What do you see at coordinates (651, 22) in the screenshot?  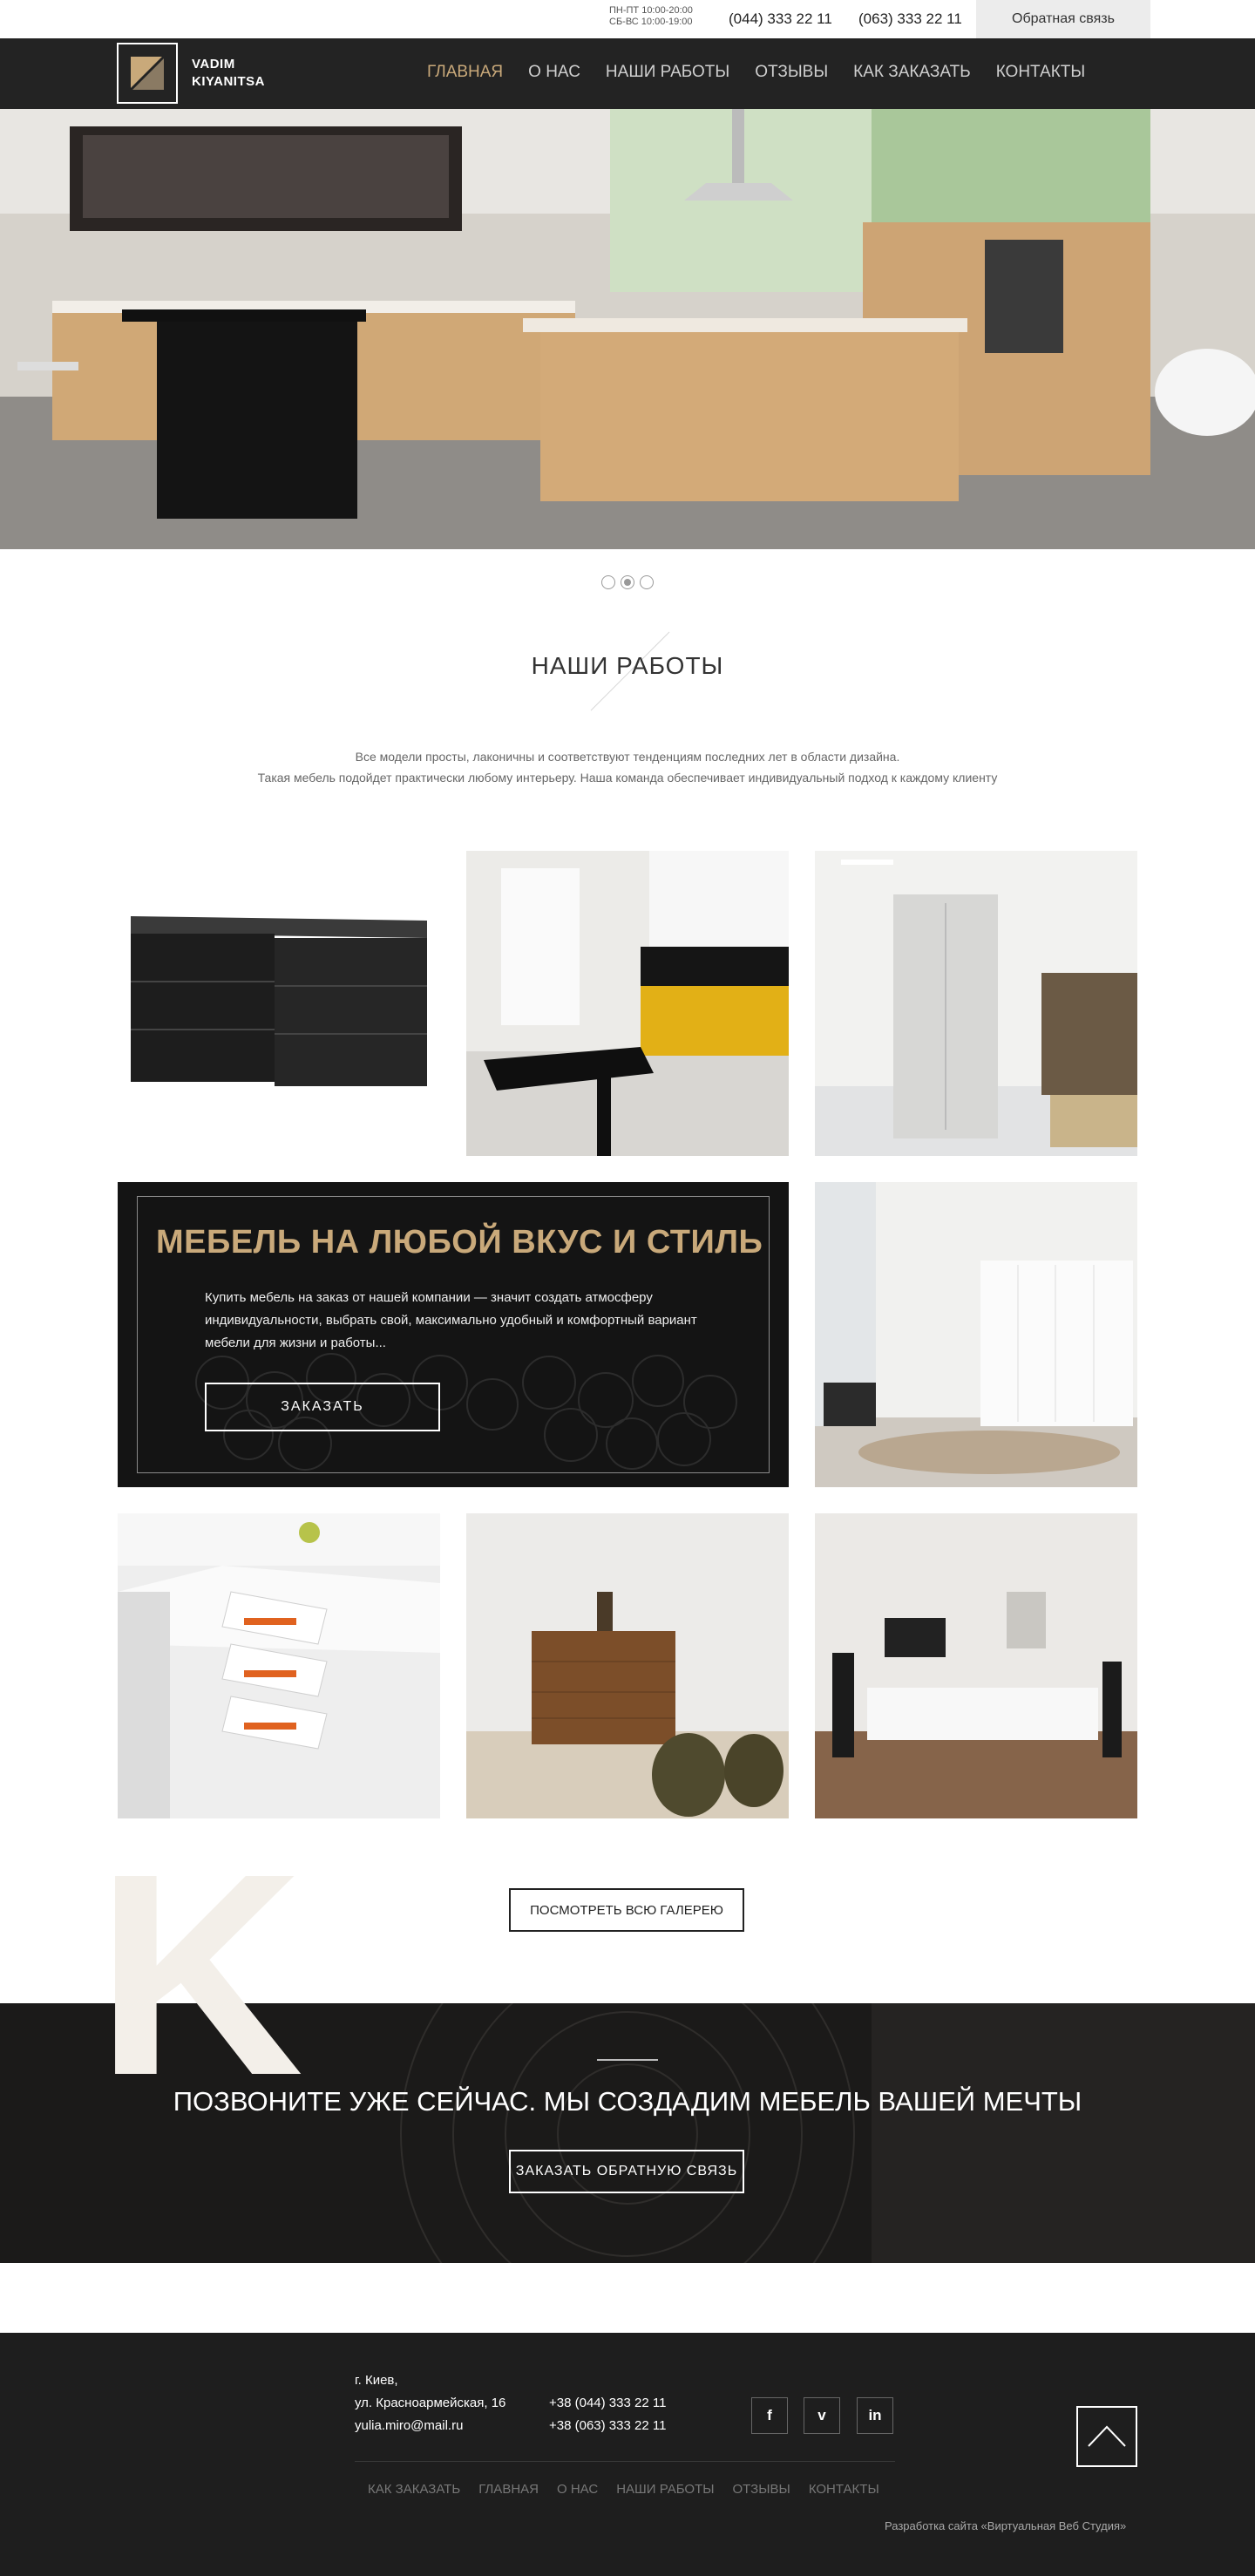 I see `hours-weekend: СБ-ВС 10:00-19:00` at bounding box center [651, 22].